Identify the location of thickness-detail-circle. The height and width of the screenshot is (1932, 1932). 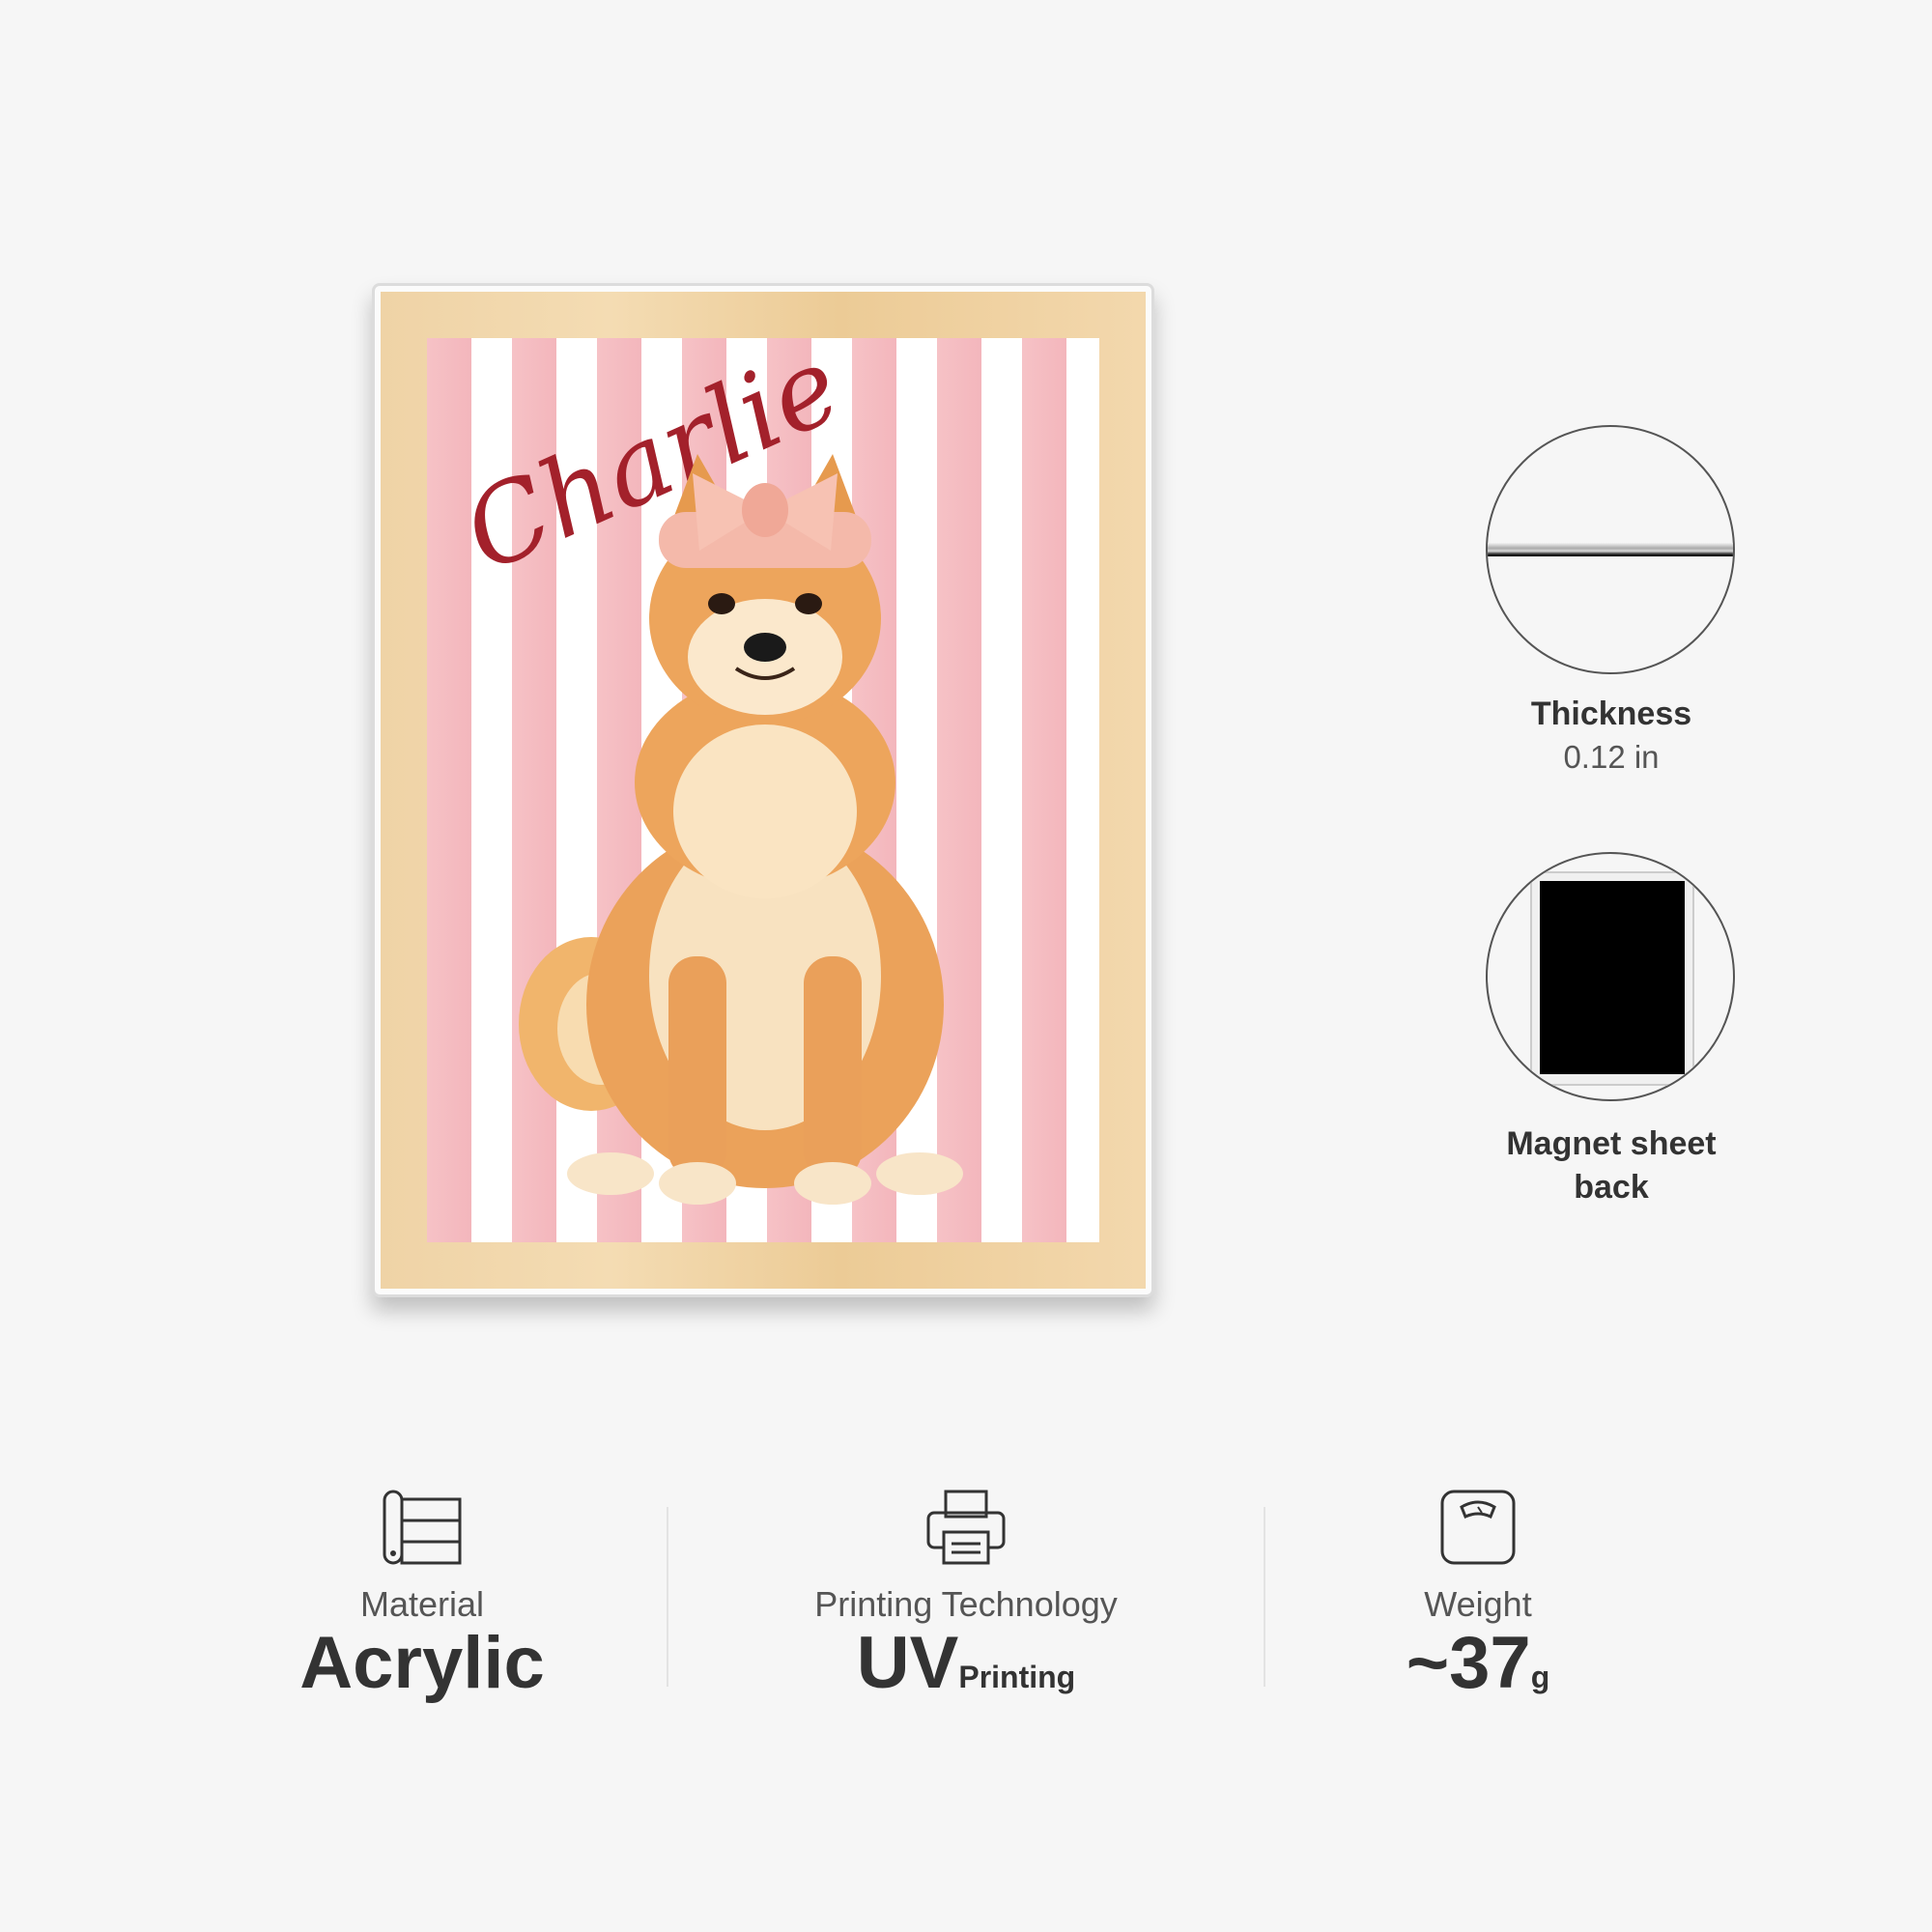
(1610, 549).